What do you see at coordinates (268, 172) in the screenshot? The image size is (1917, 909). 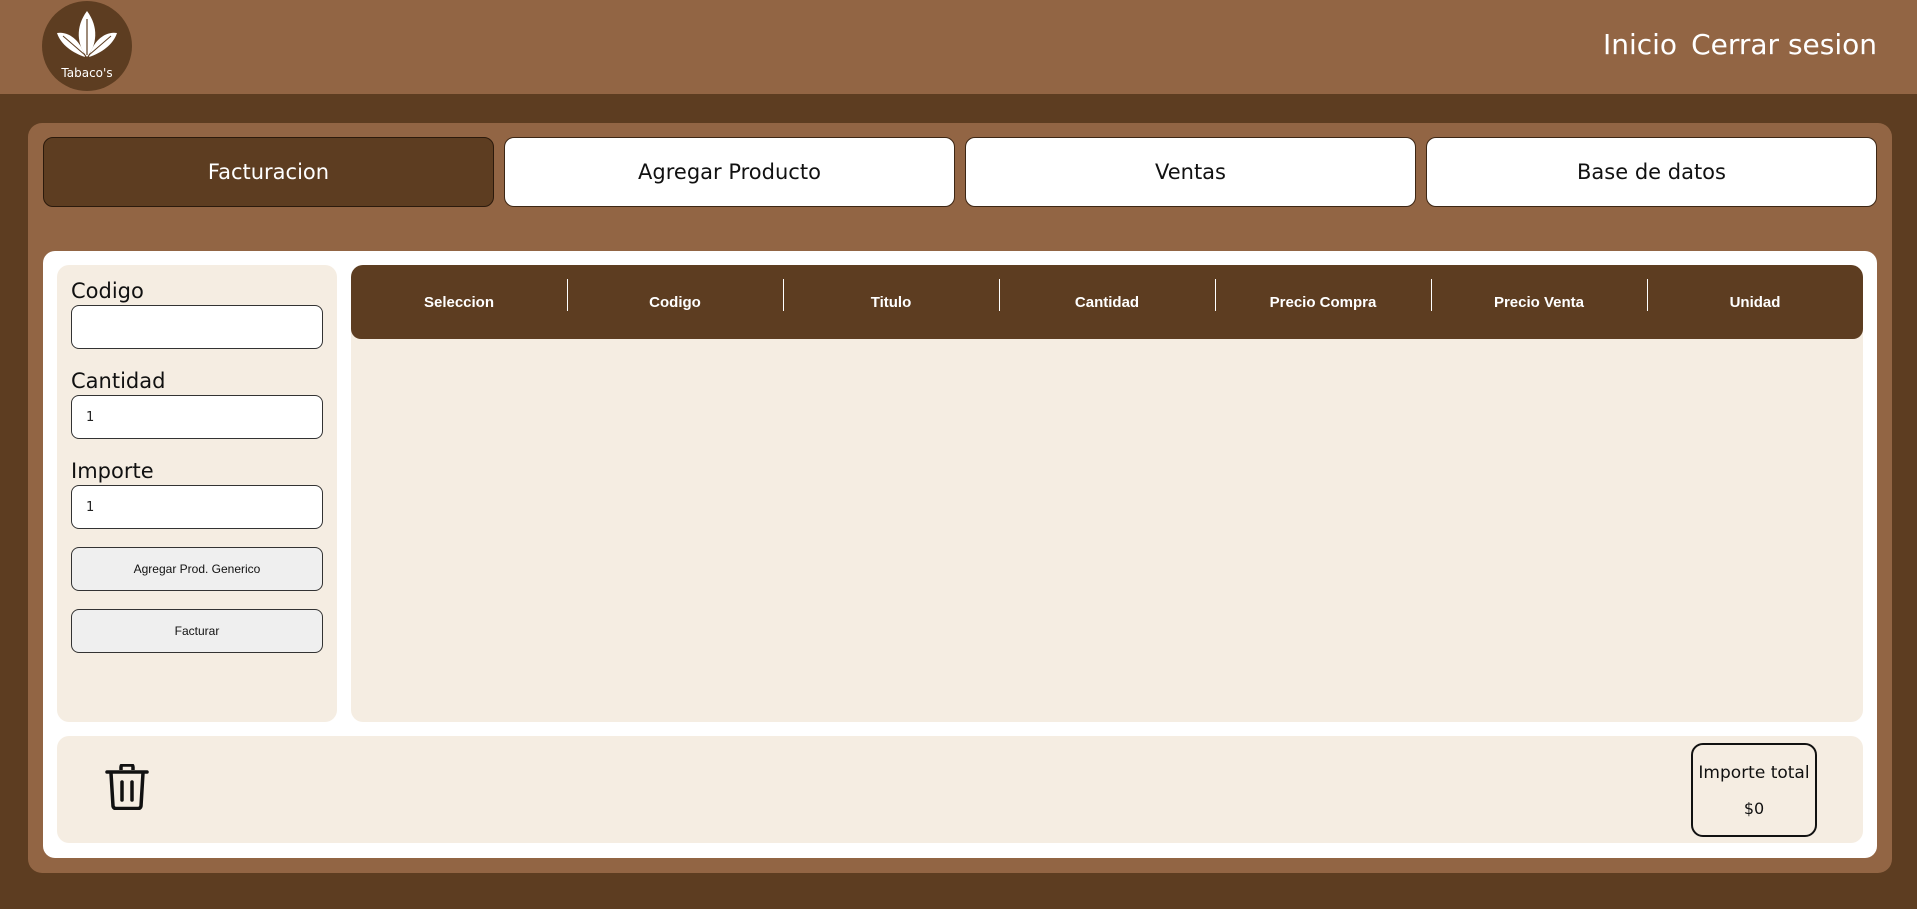 I see `tab-facturacion: Facturacion` at bounding box center [268, 172].